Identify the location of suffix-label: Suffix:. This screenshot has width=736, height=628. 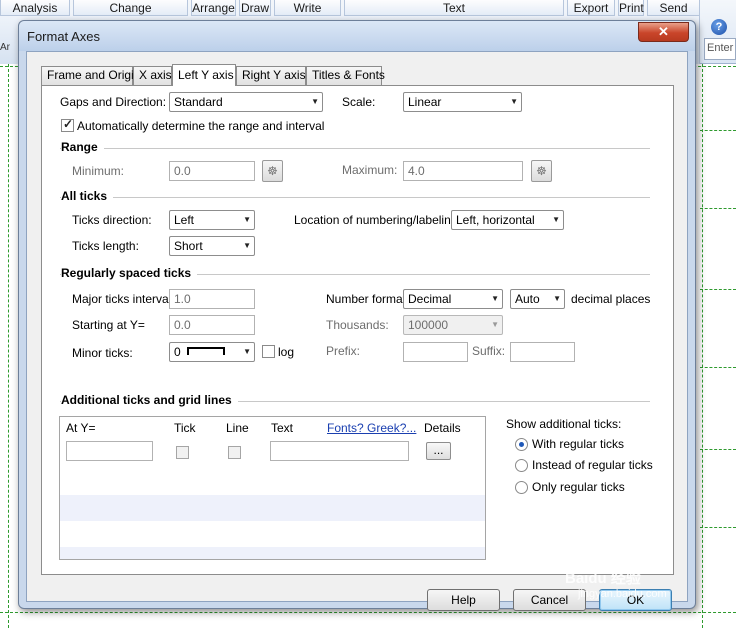
(489, 351).